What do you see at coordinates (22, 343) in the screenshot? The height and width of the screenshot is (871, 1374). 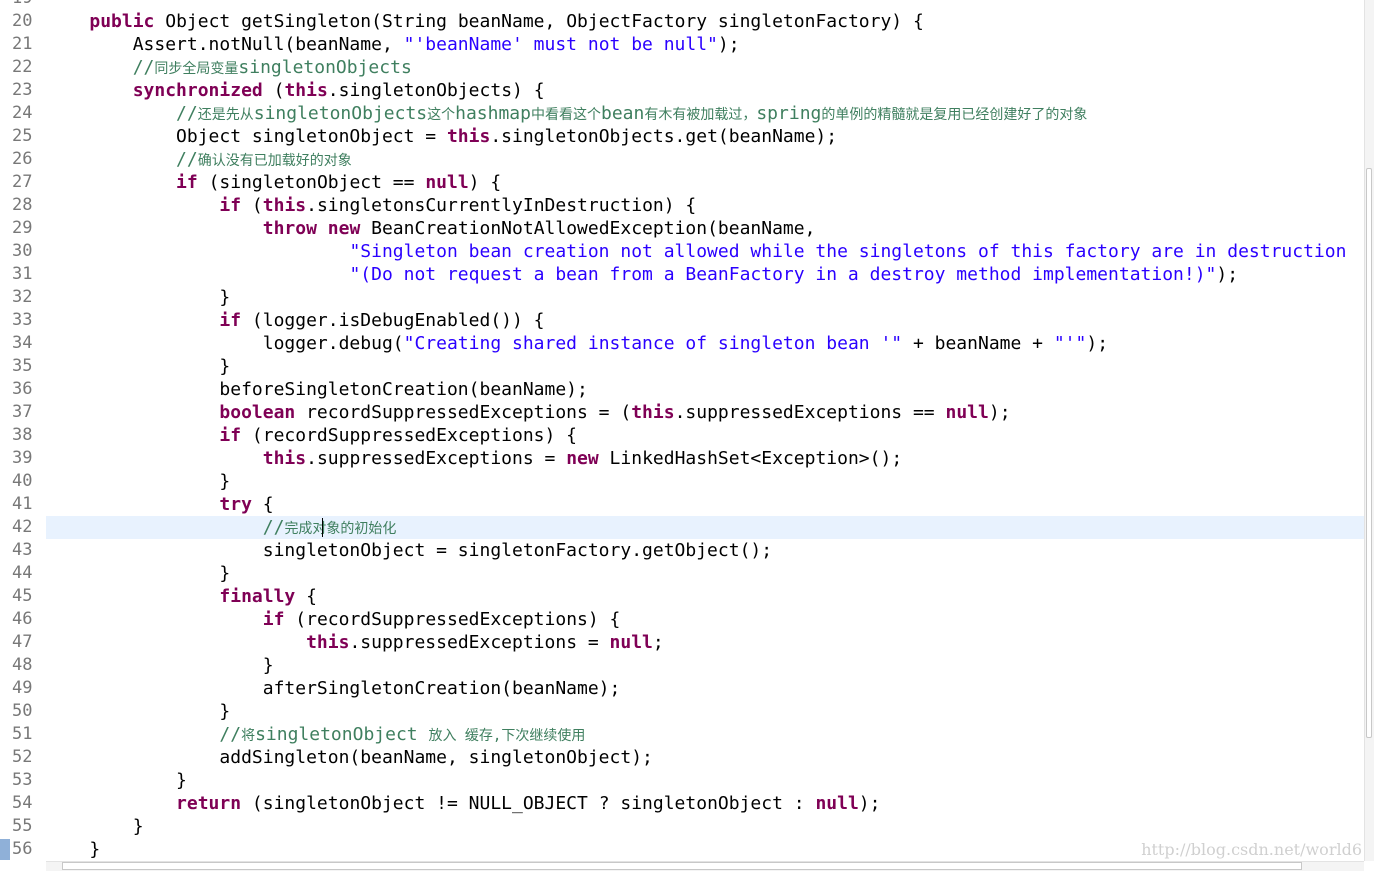 I see `line-number: 34` at bounding box center [22, 343].